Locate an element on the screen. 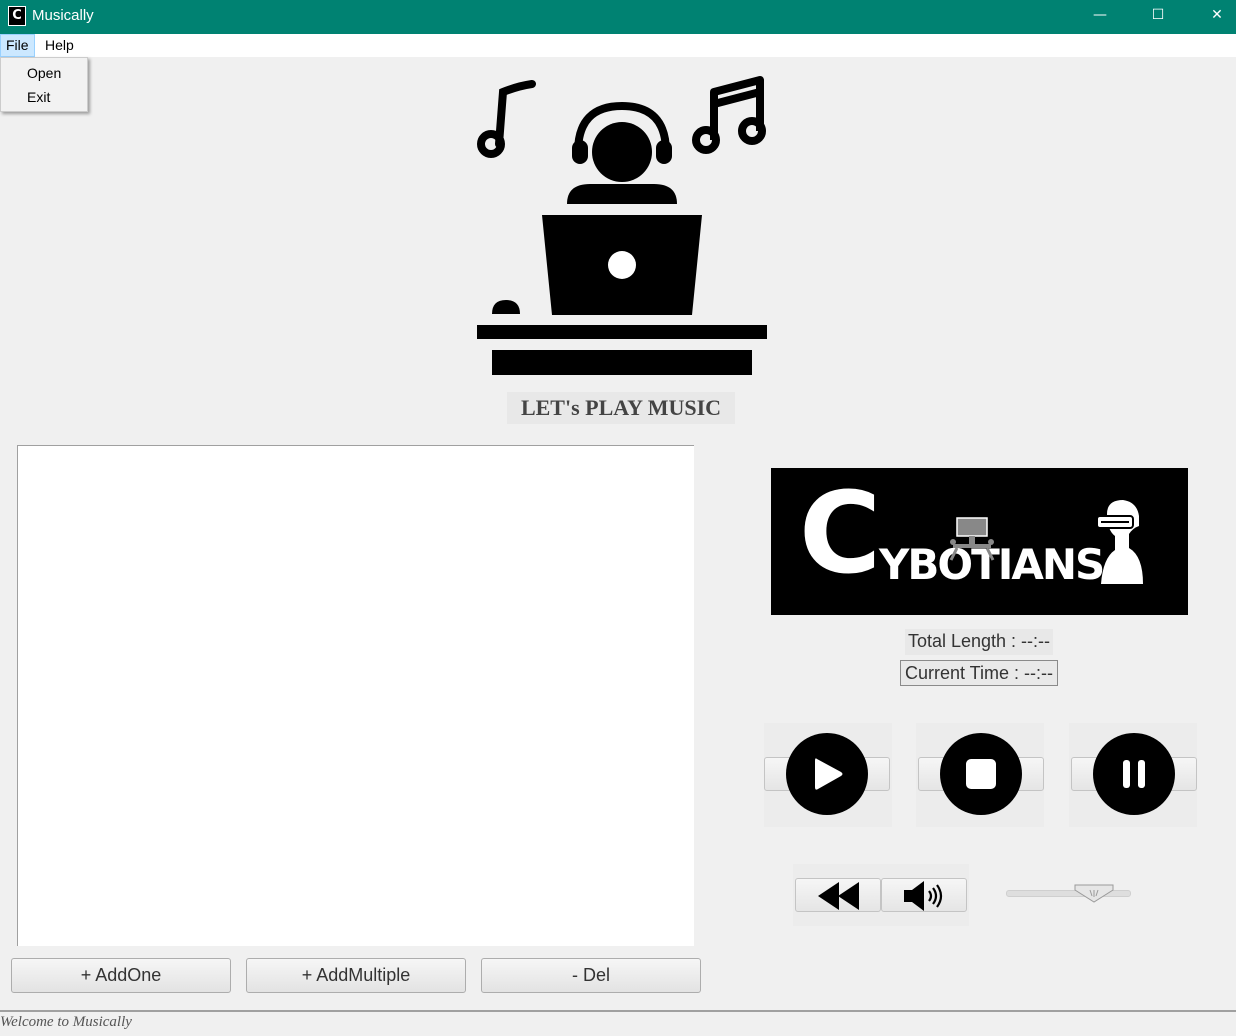  status-bar: Welcome to Musically is located at coordinates (618, 1023).